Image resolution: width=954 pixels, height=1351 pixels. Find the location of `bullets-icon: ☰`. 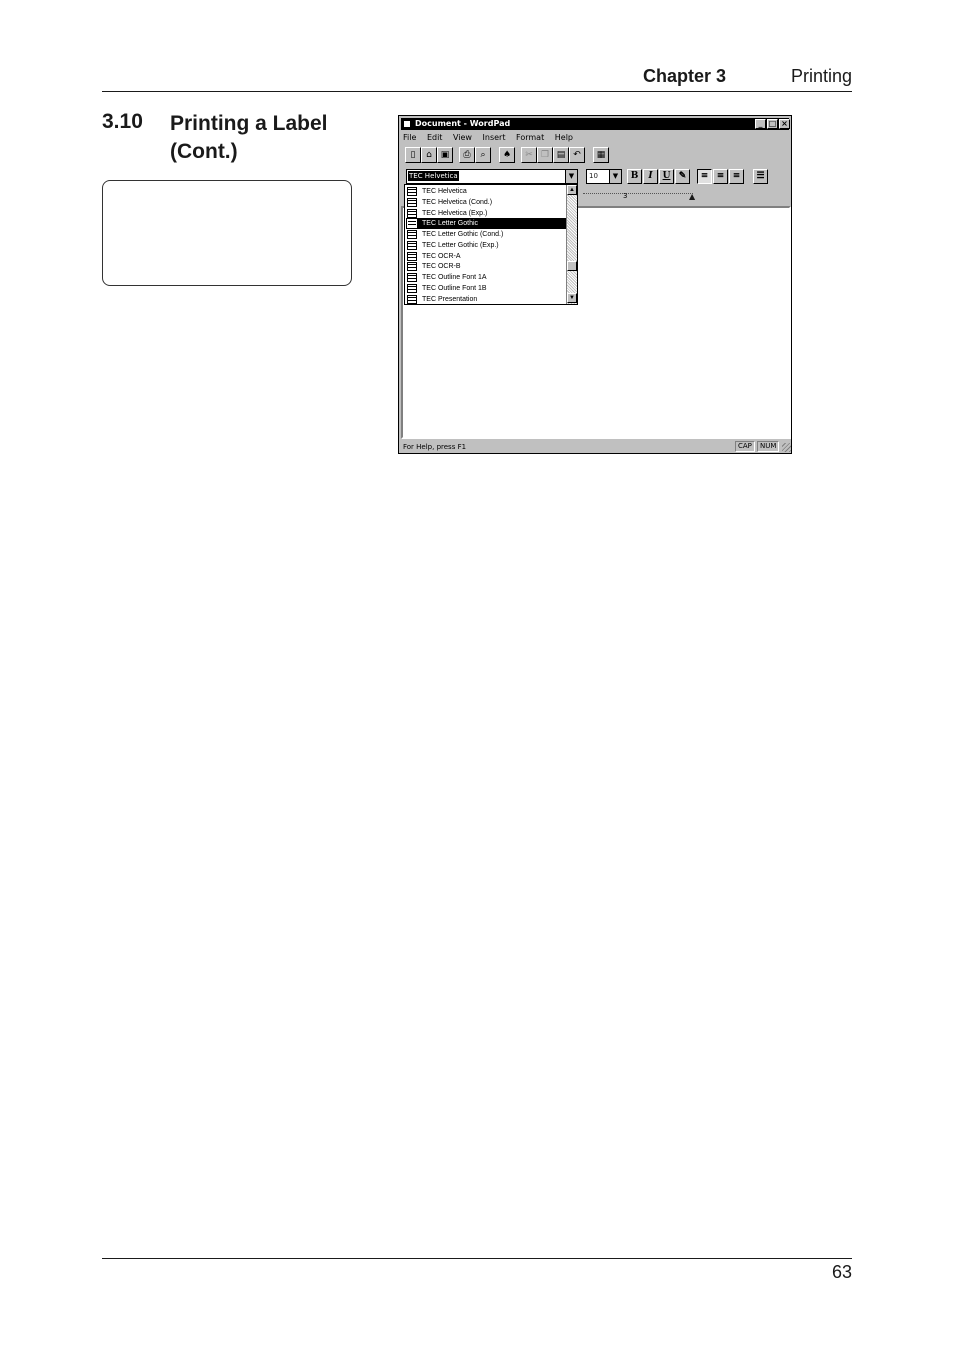

bullets-icon: ☰ is located at coordinates (760, 176).